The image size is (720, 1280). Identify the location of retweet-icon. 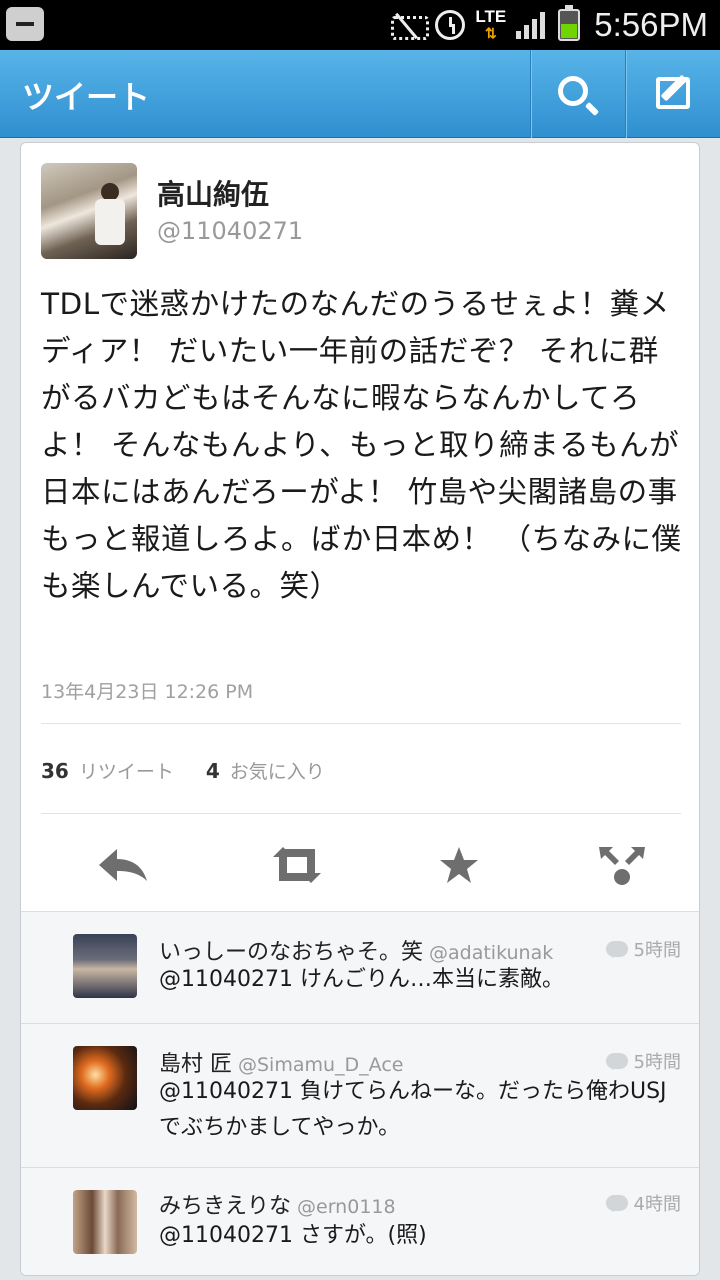
(297, 865).